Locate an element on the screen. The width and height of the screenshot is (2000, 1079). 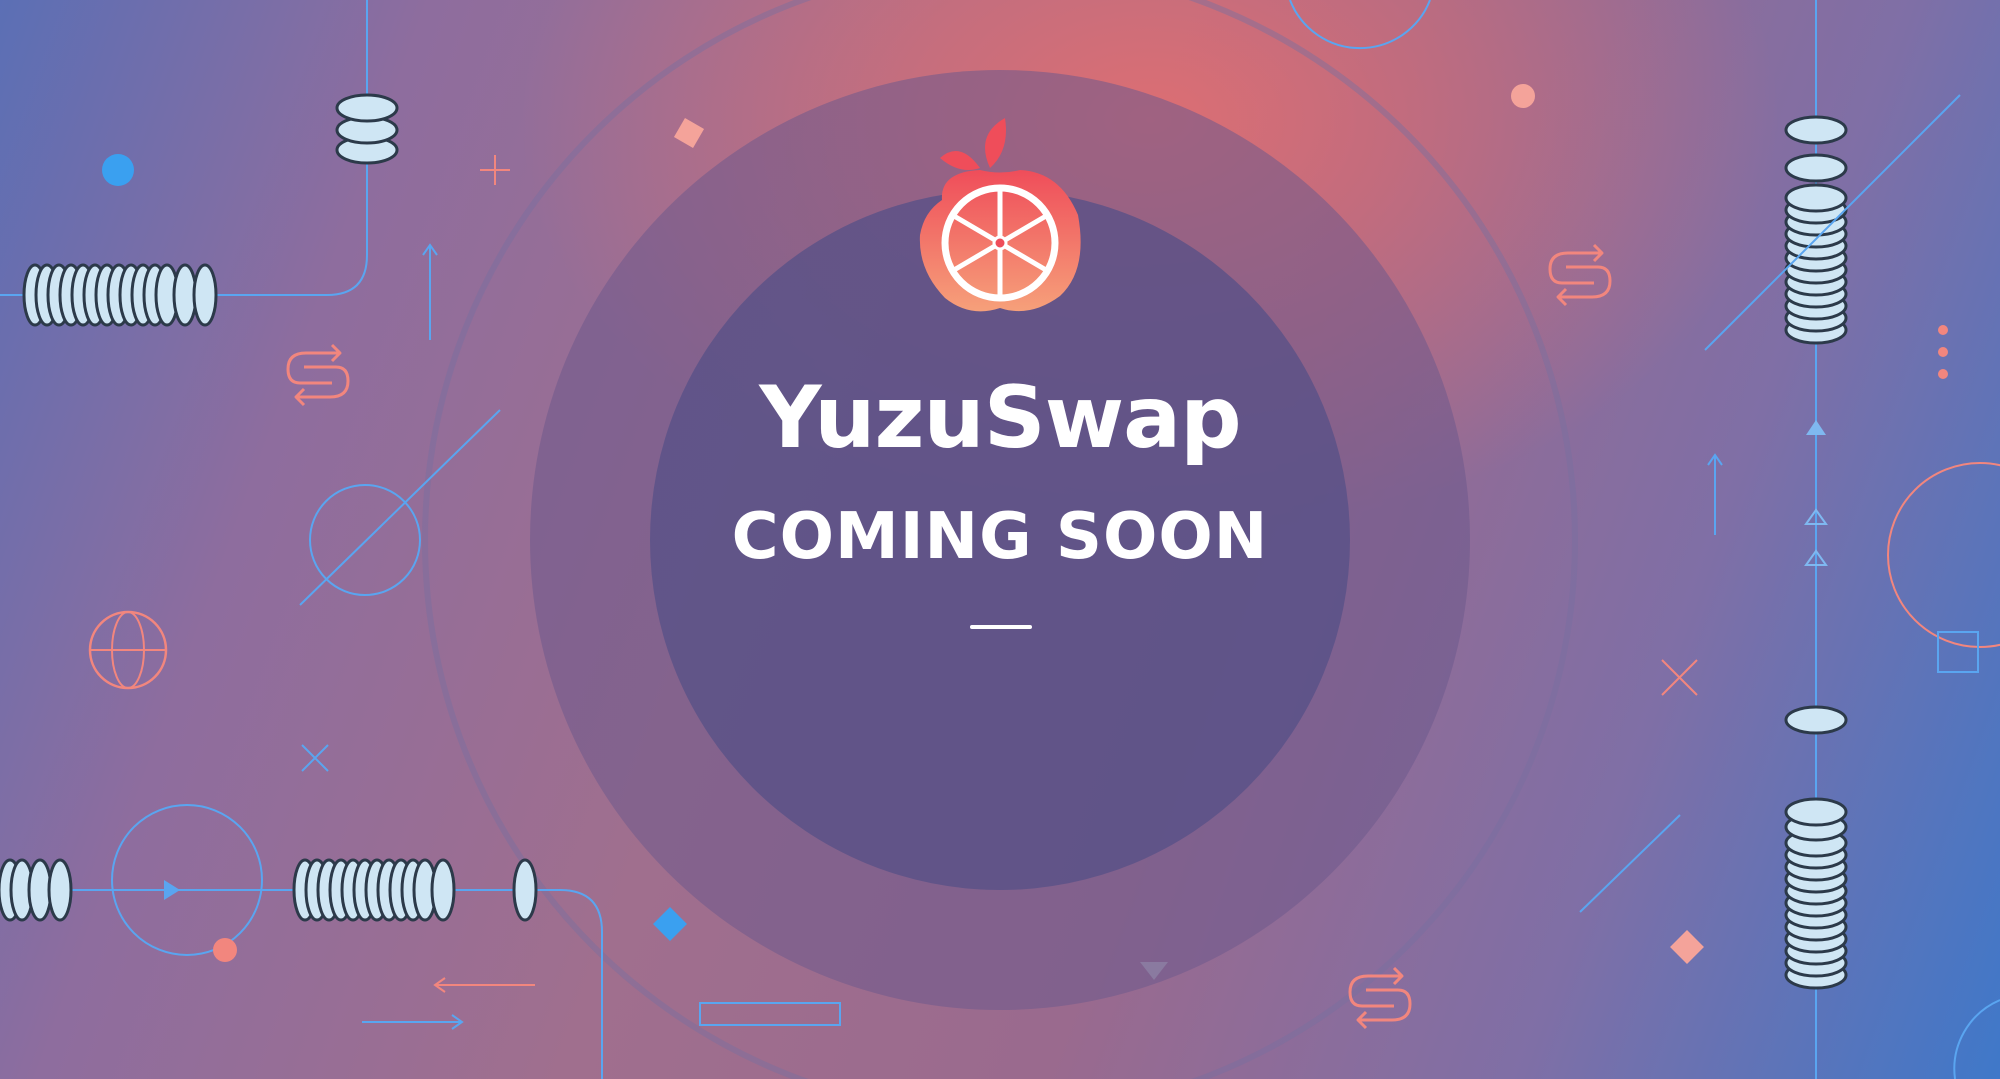
divider is located at coordinates (1001, 627).